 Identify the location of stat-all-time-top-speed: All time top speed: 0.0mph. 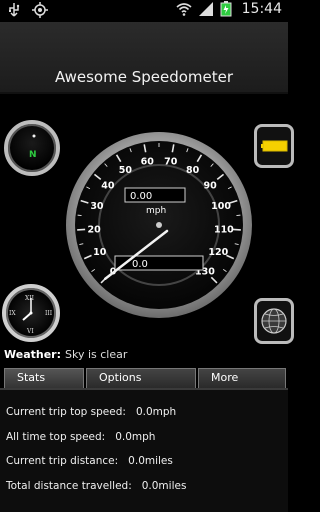
(80, 437).